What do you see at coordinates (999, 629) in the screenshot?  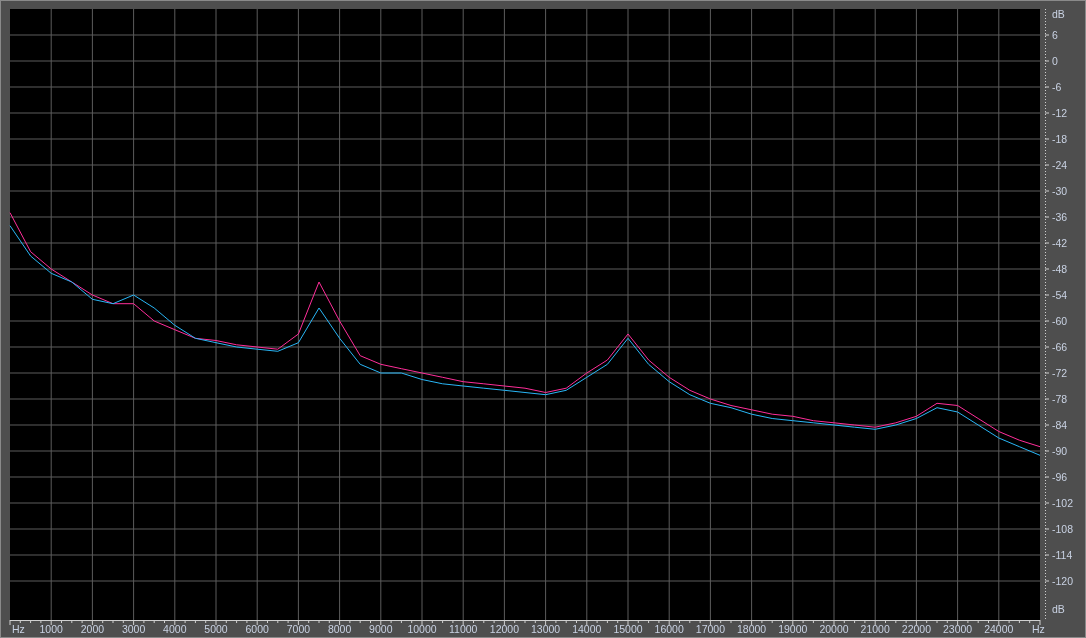 I see `axis-tick-label: 24000` at bounding box center [999, 629].